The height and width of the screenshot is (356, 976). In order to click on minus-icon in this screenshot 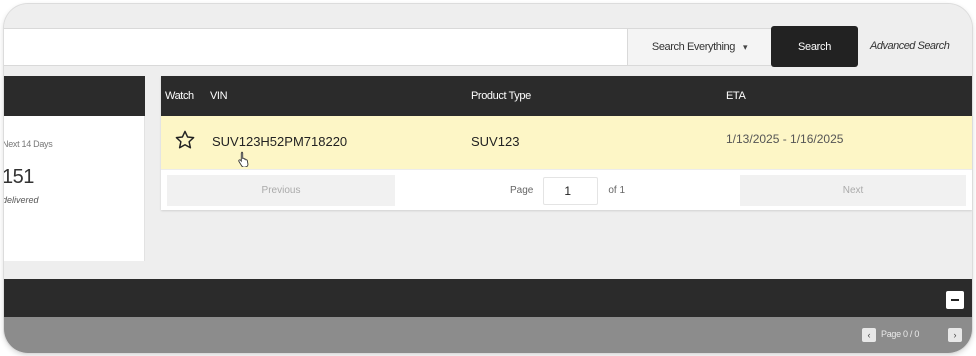, I will do `click(955, 300)`.